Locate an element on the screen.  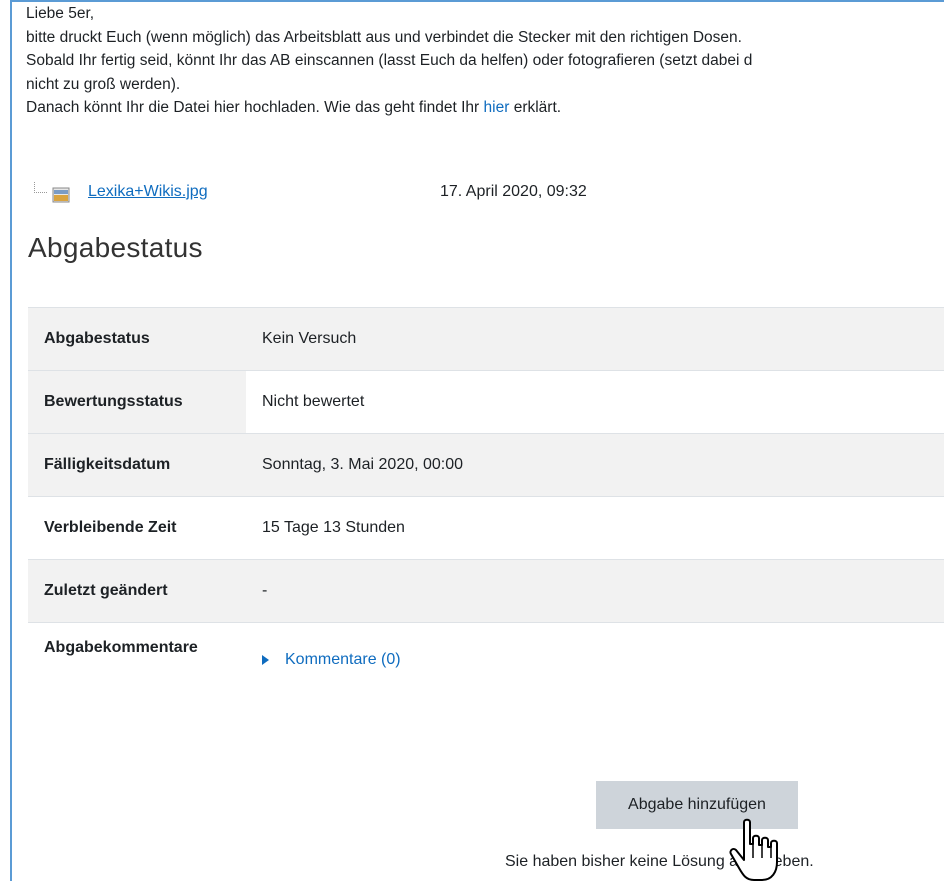
row-value: 15 Tage 13 Stunden is located at coordinates (595, 528).